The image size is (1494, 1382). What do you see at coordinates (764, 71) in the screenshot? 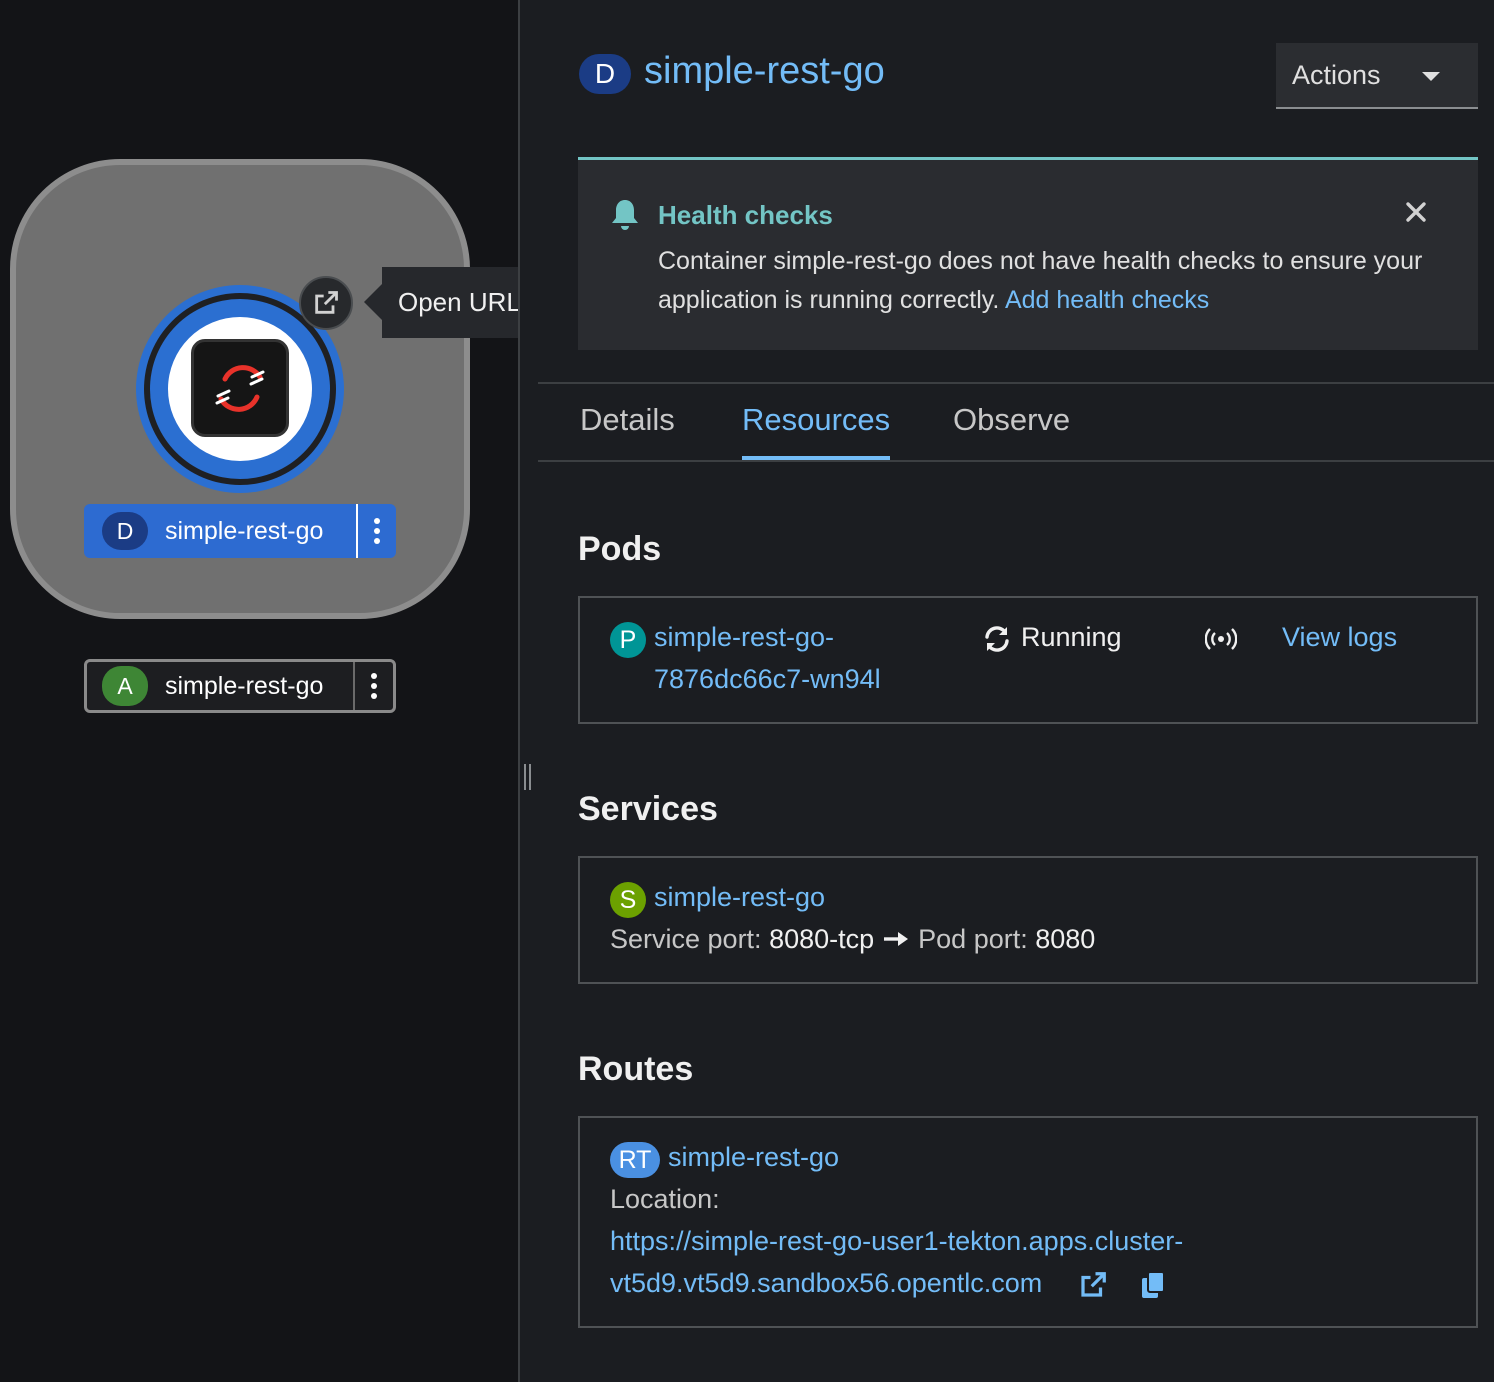
I see `panel-title: simple-rest-go` at bounding box center [764, 71].